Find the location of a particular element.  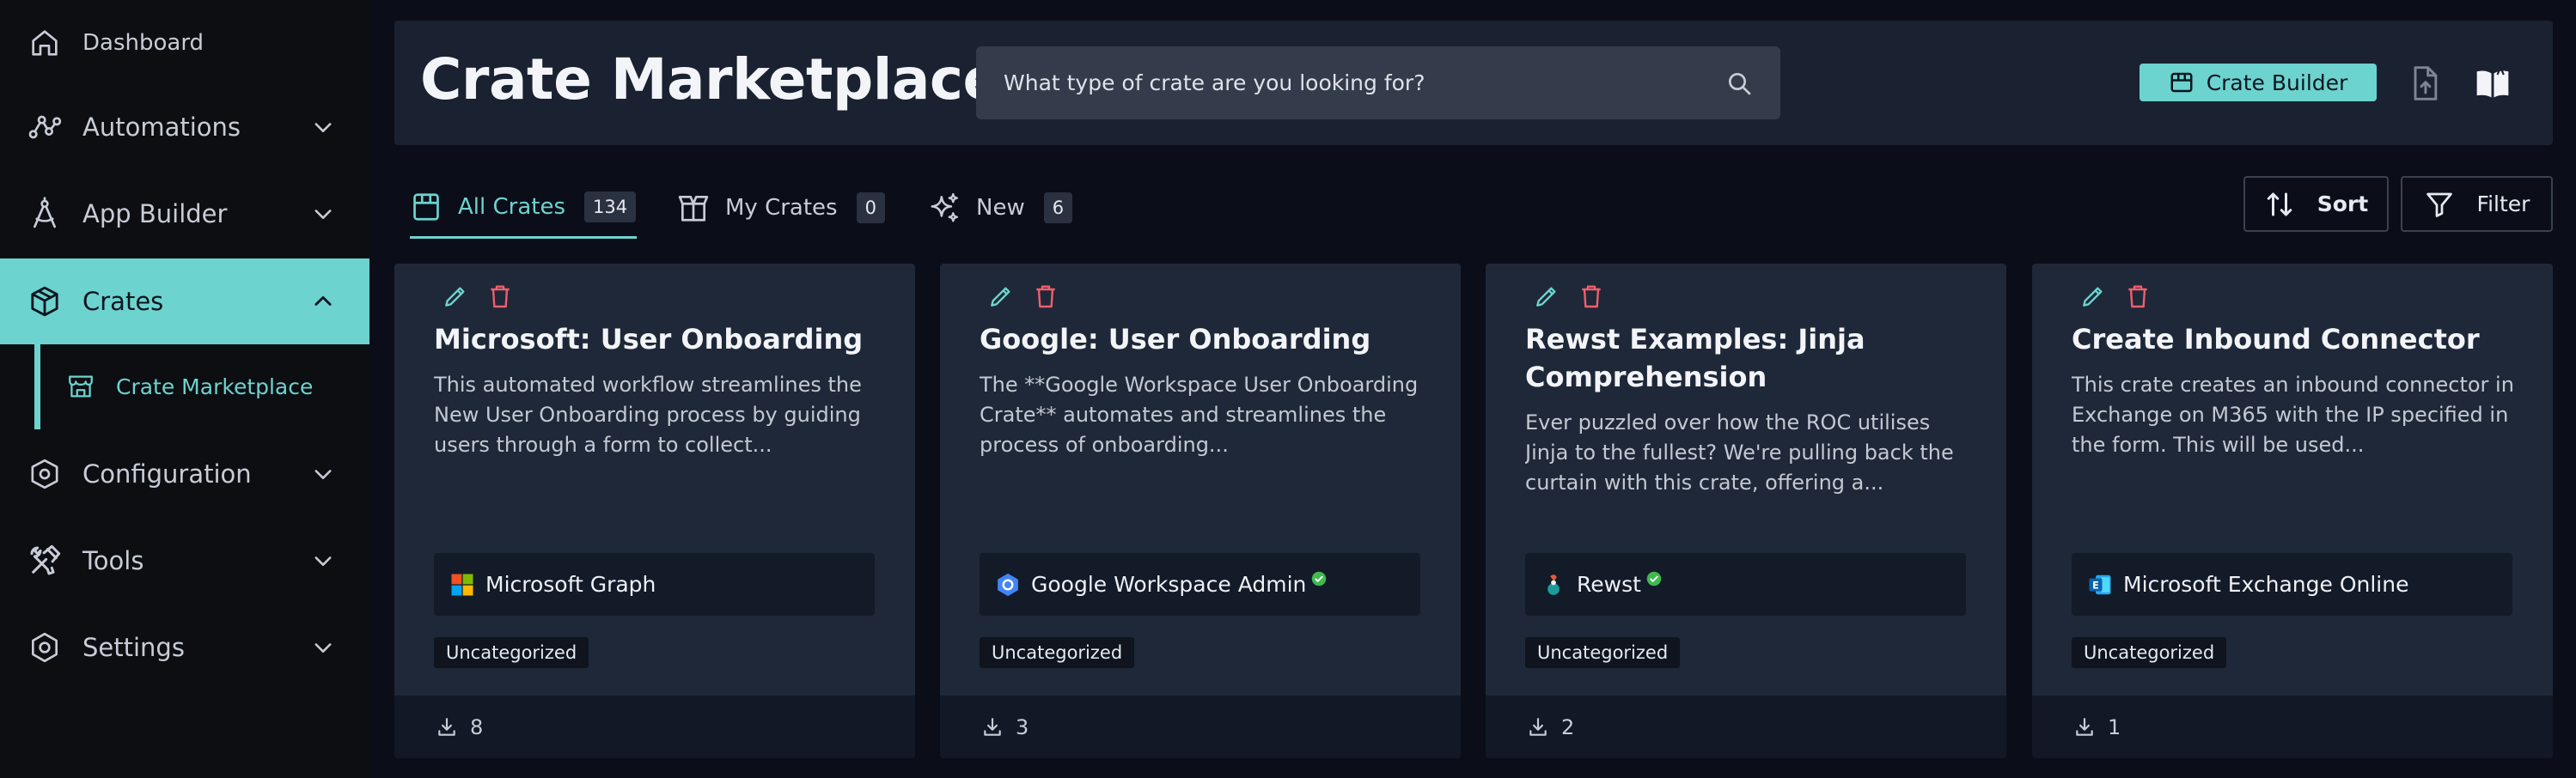

card-title: Google: User Onboarding is located at coordinates (1175, 339).